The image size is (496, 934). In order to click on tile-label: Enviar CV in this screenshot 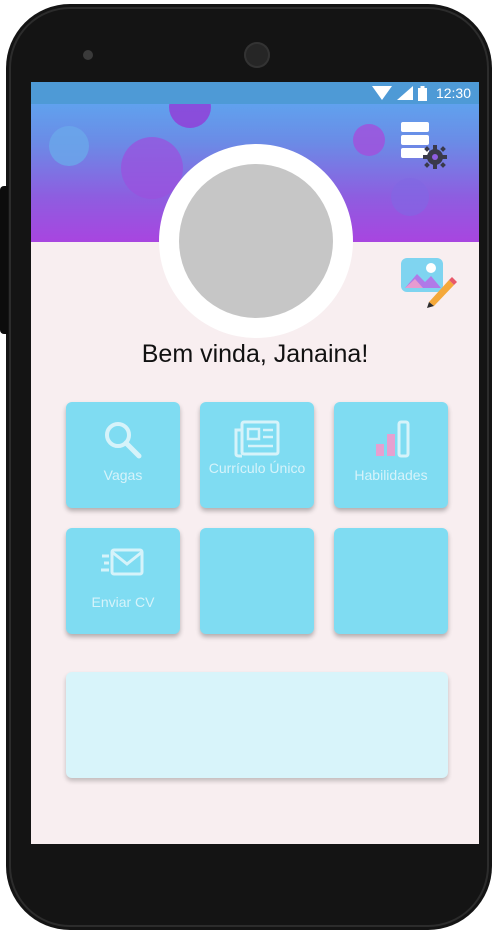, I will do `click(123, 602)`.